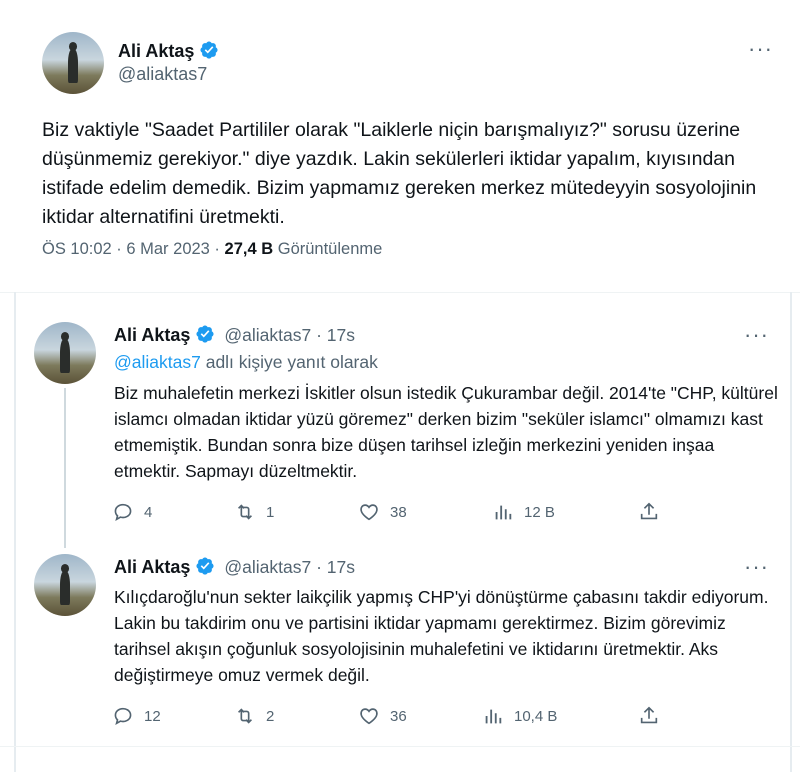 The width and height of the screenshot is (800, 772). What do you see at coordinates (162, 74) in the screenshot?
I see `author-handle: @aliaktas7` at bounding box center [162, 74].